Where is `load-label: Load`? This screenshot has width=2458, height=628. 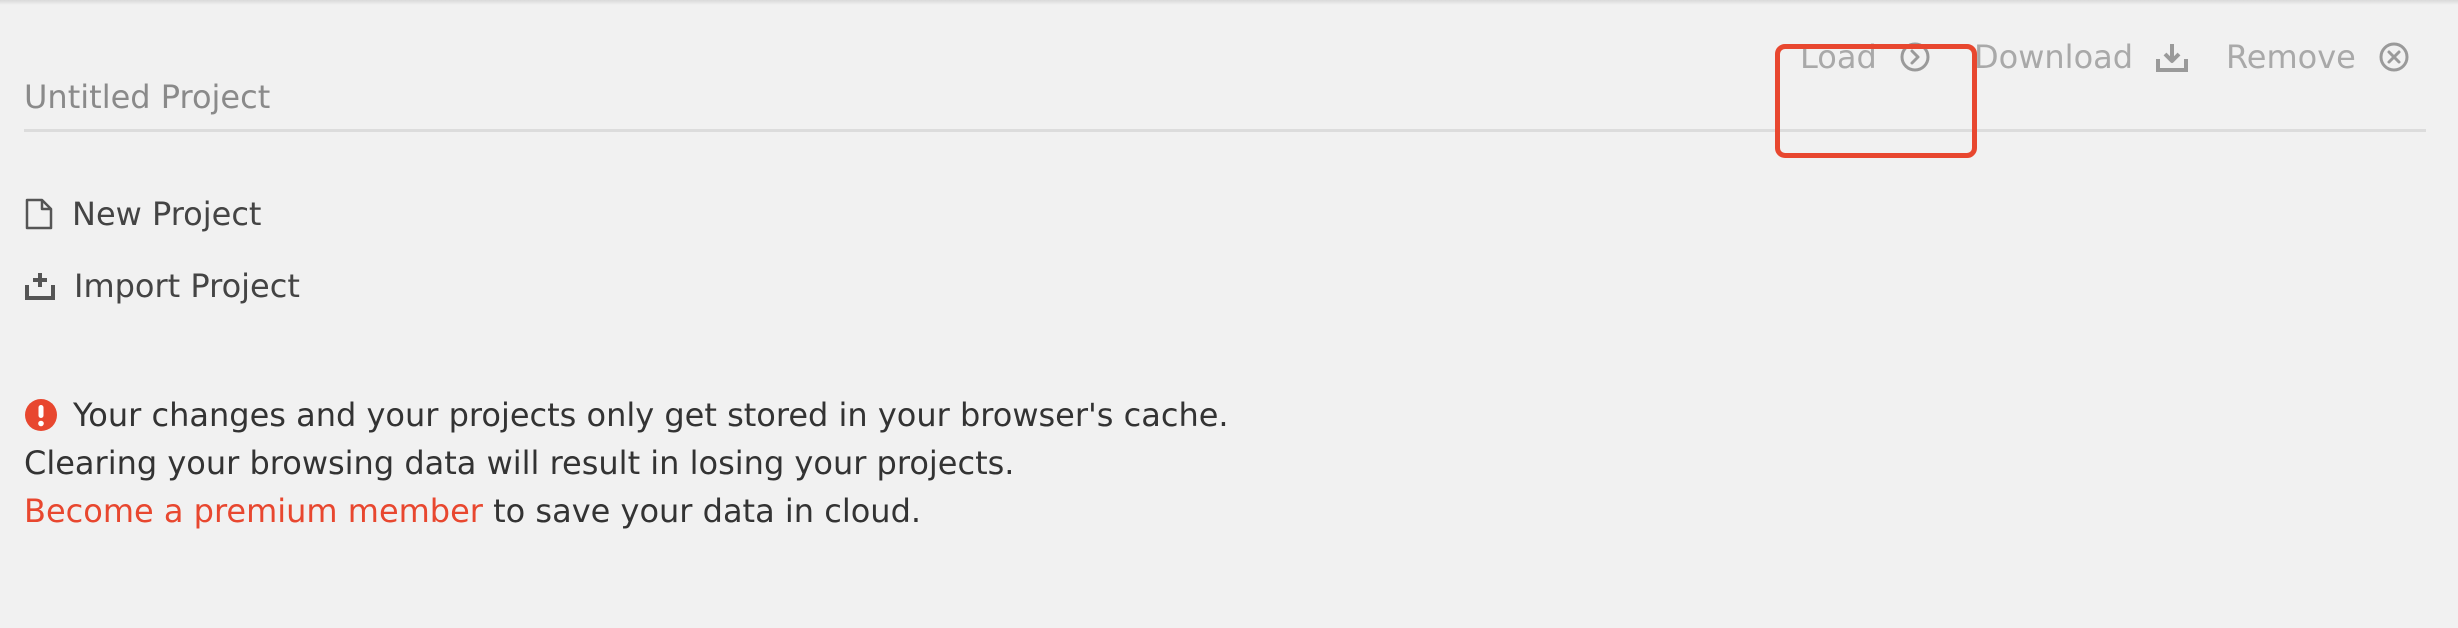 load-label: Load is located at coordinates (1838, 57).